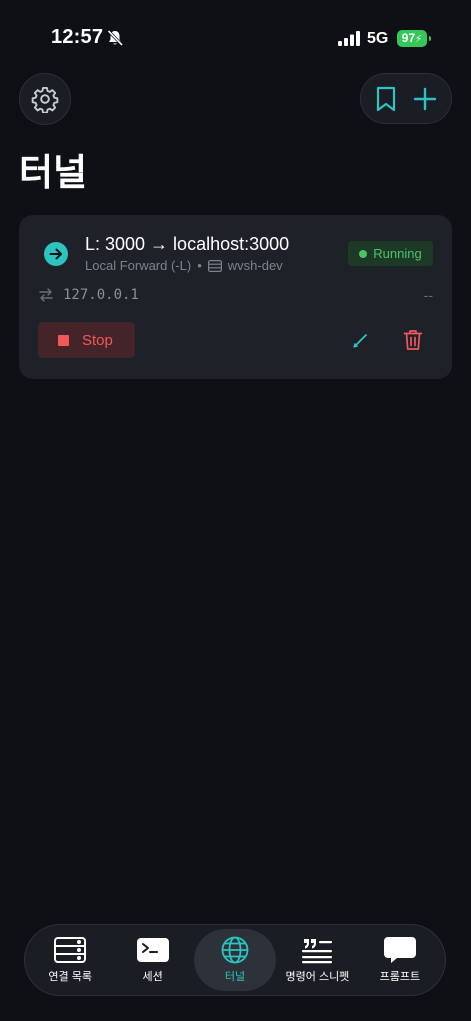  Describe the element at coordinates (235, 977) in the screenshot. I see `tab-label: 터널` at that location.